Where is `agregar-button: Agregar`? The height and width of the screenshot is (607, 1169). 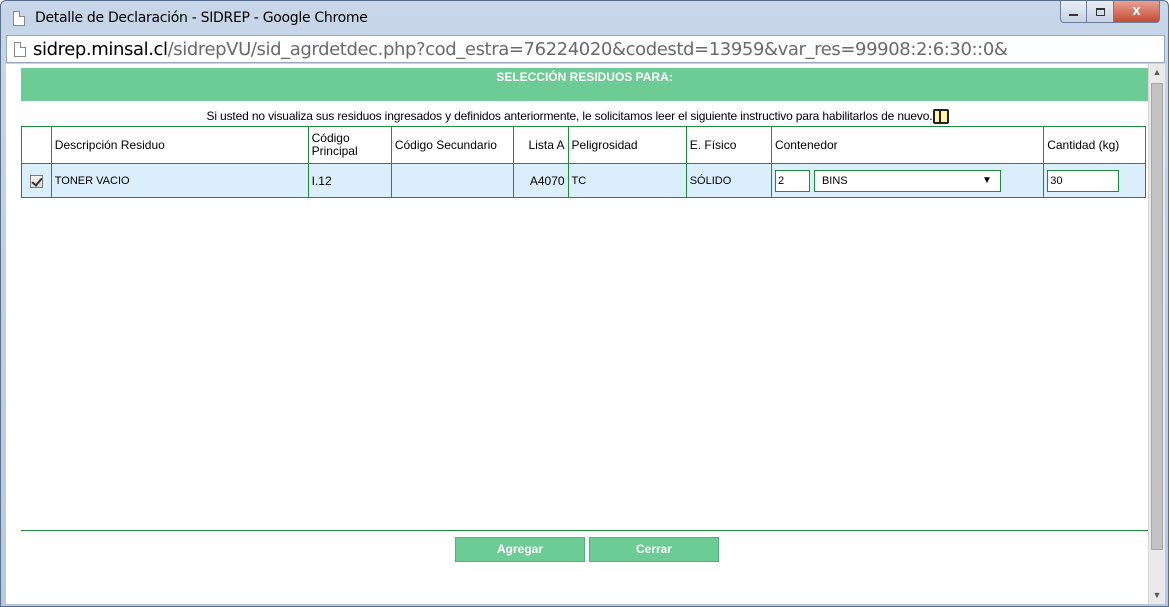
agregar-button: Agregar is located at coordinates (520, 549).